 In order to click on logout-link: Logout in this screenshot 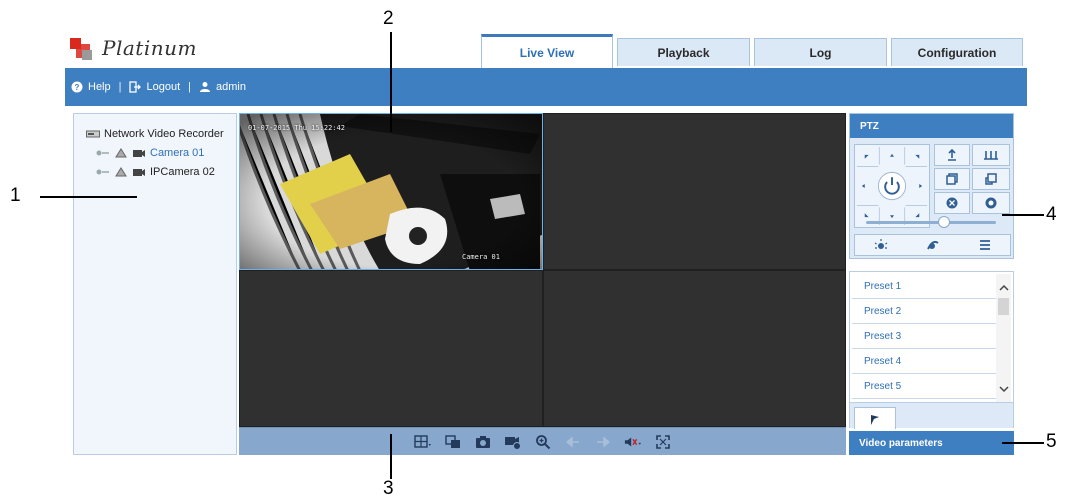, I will do `click(154, 87)`.